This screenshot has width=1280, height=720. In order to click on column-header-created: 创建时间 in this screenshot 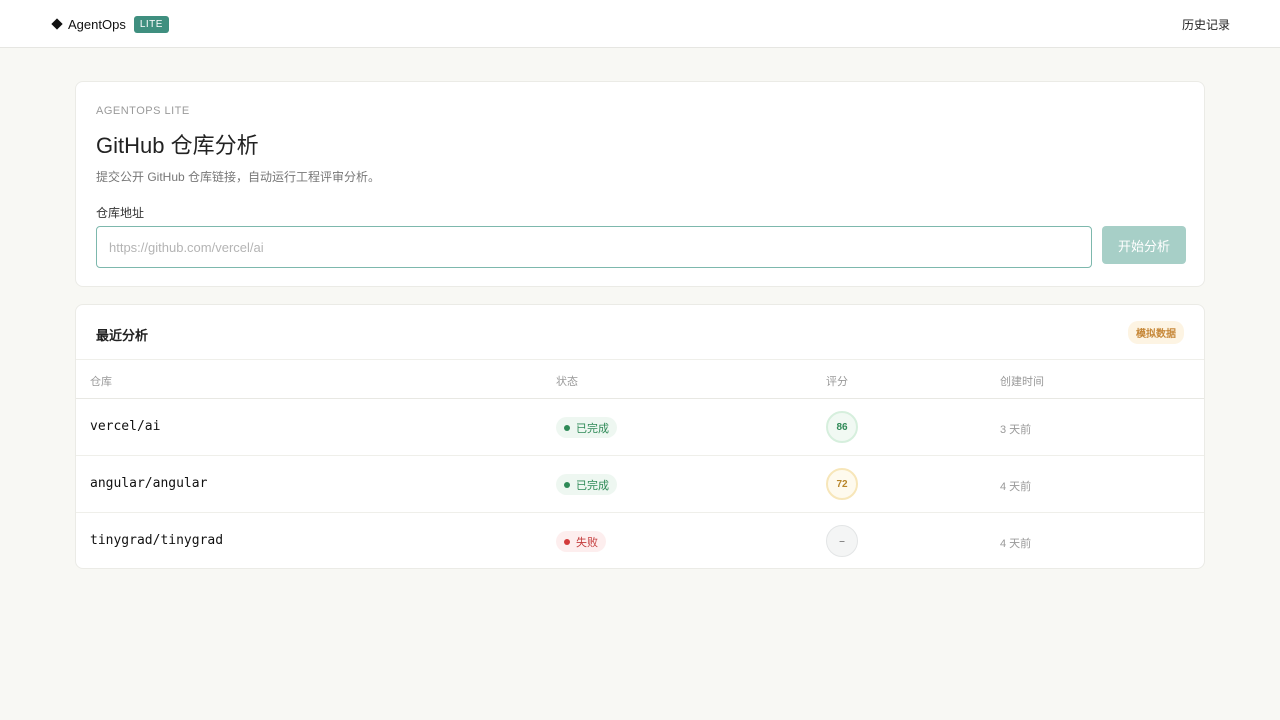, I will do `click(1022, 381)`.